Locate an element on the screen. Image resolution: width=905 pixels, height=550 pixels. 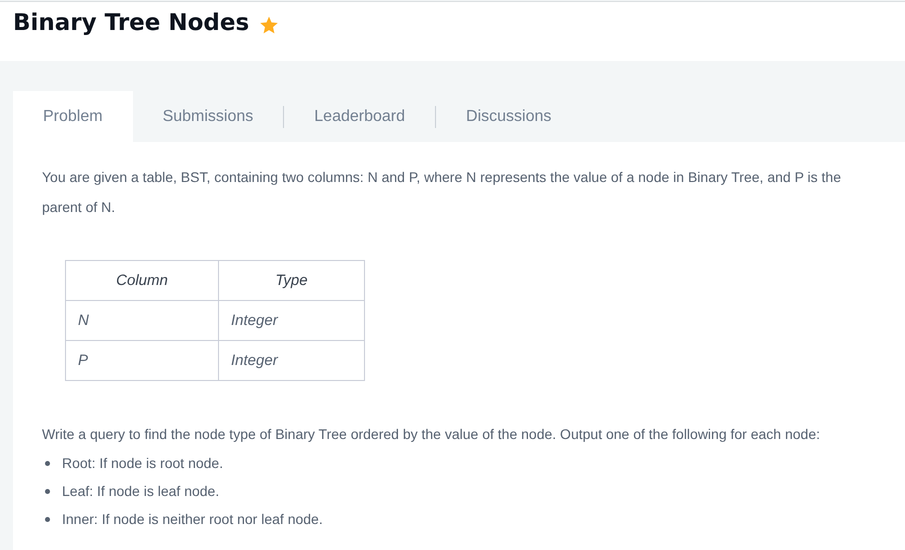
column-header: Column is located at coordinates (142, 280).